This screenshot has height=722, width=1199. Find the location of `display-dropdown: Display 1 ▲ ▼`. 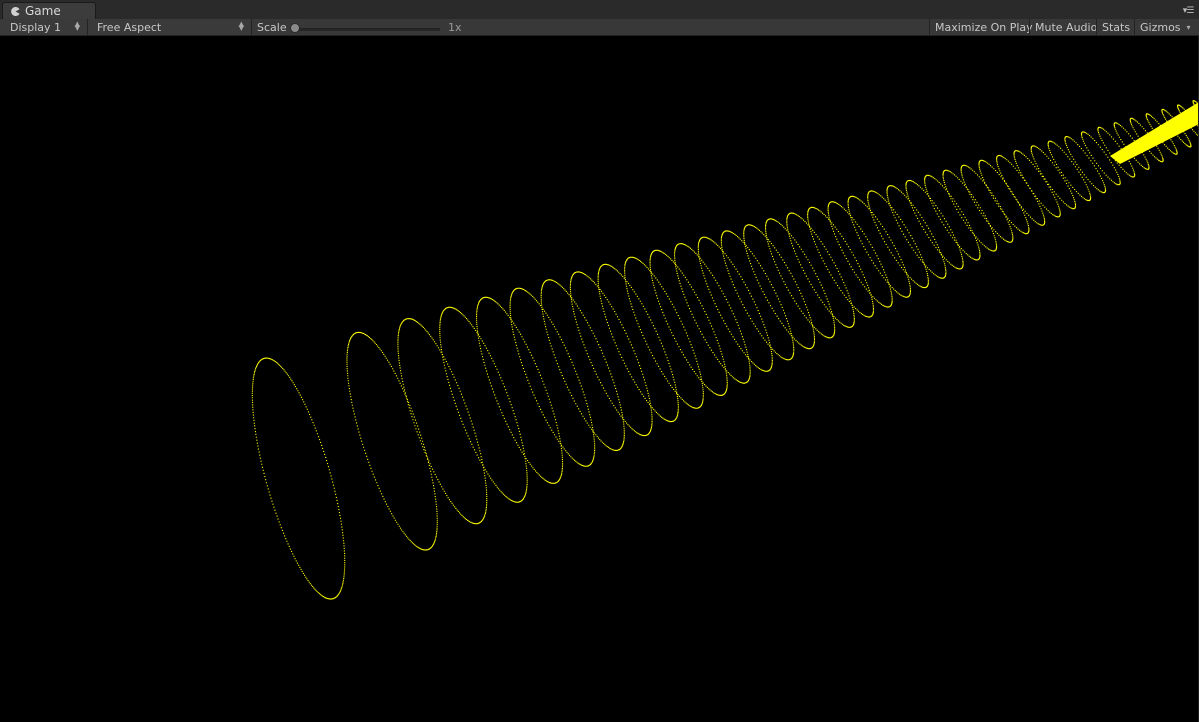

display-dropdown: Display 1 ▲ ▼ is located at coordinates (44, 27).